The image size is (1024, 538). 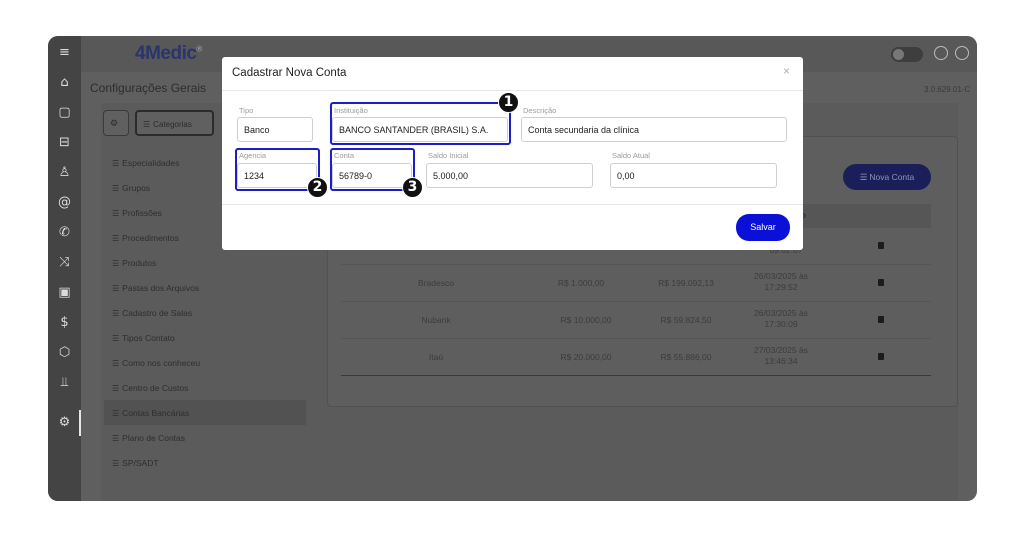 I want to click on sidebar-item-tipos-contato: ☰ Tipos Contato, so click(x=205, y=337).